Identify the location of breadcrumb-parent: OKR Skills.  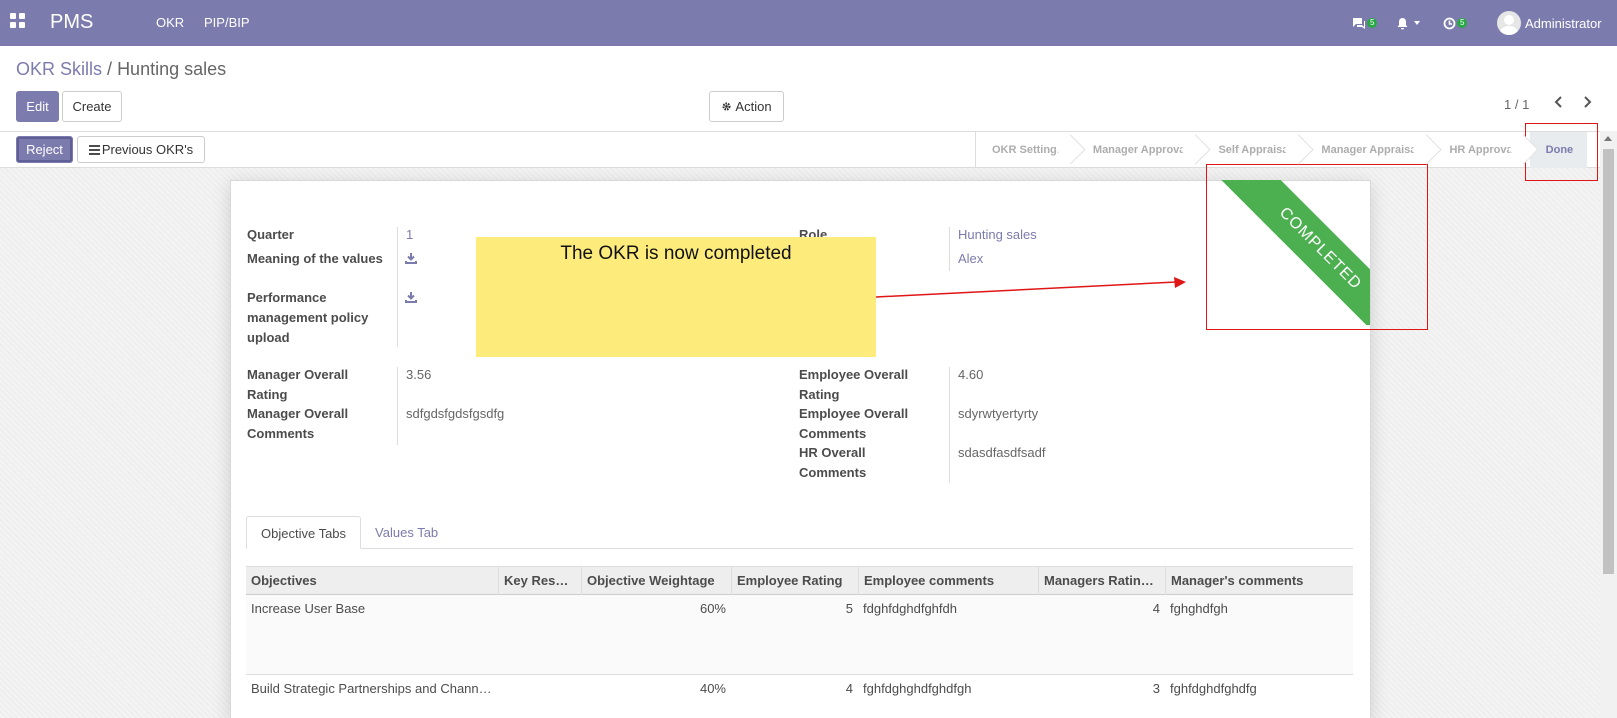
(59, 69).